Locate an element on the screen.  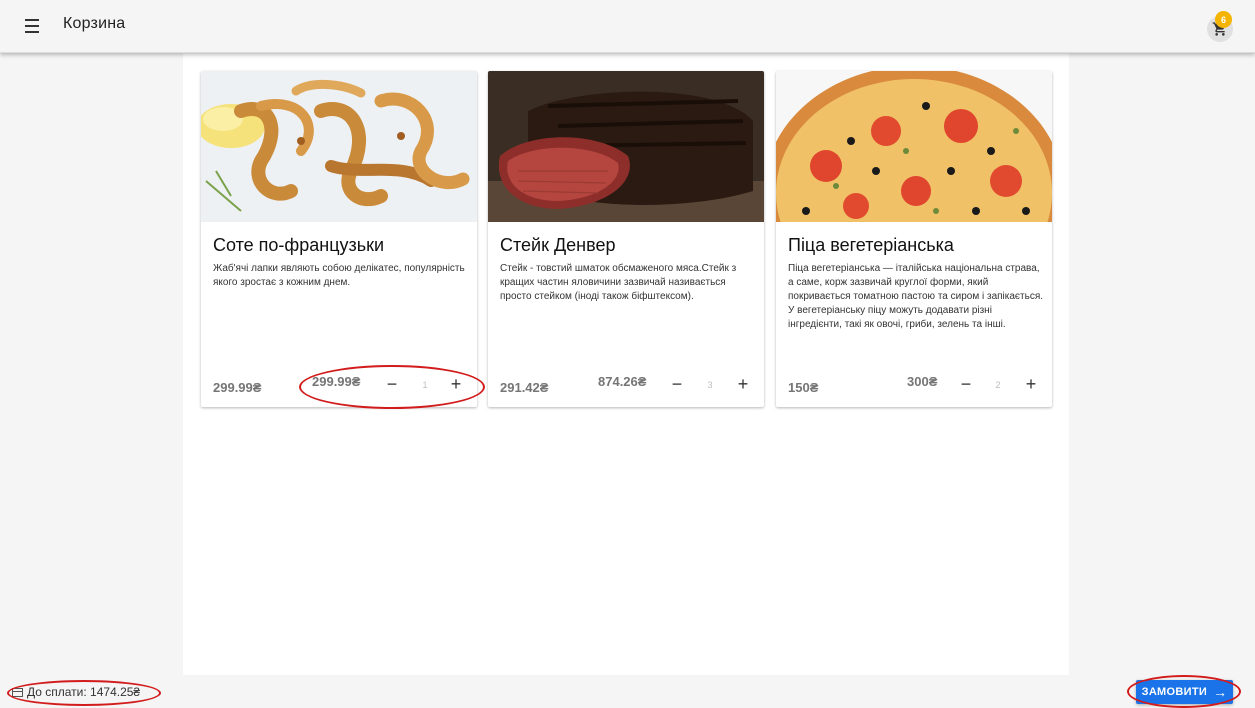
unit-price: 150₴ is located at coordinates (803, 387).